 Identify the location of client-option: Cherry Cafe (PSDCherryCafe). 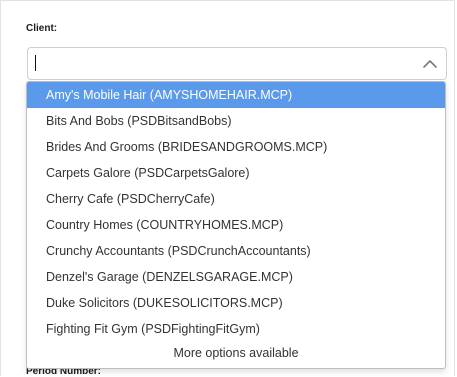
(236, 199).